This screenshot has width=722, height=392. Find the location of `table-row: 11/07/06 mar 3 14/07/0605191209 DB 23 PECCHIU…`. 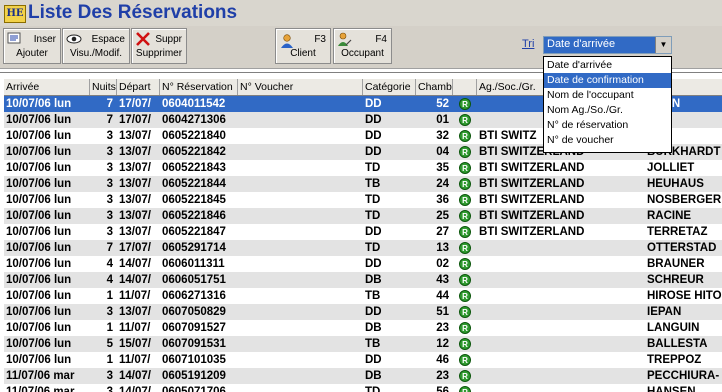

table-row: 11/07/06 mar 3 14/07/0605191209 DB 23 PECCHIU… is located at coordinates (363, 376).